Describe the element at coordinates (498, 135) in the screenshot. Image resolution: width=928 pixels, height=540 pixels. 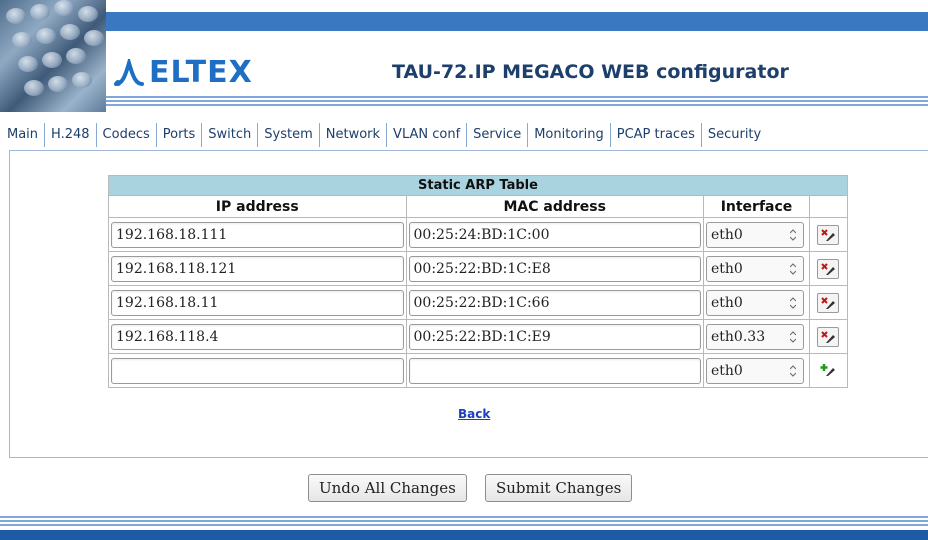
I see `nav-item-service: Service` at that location.